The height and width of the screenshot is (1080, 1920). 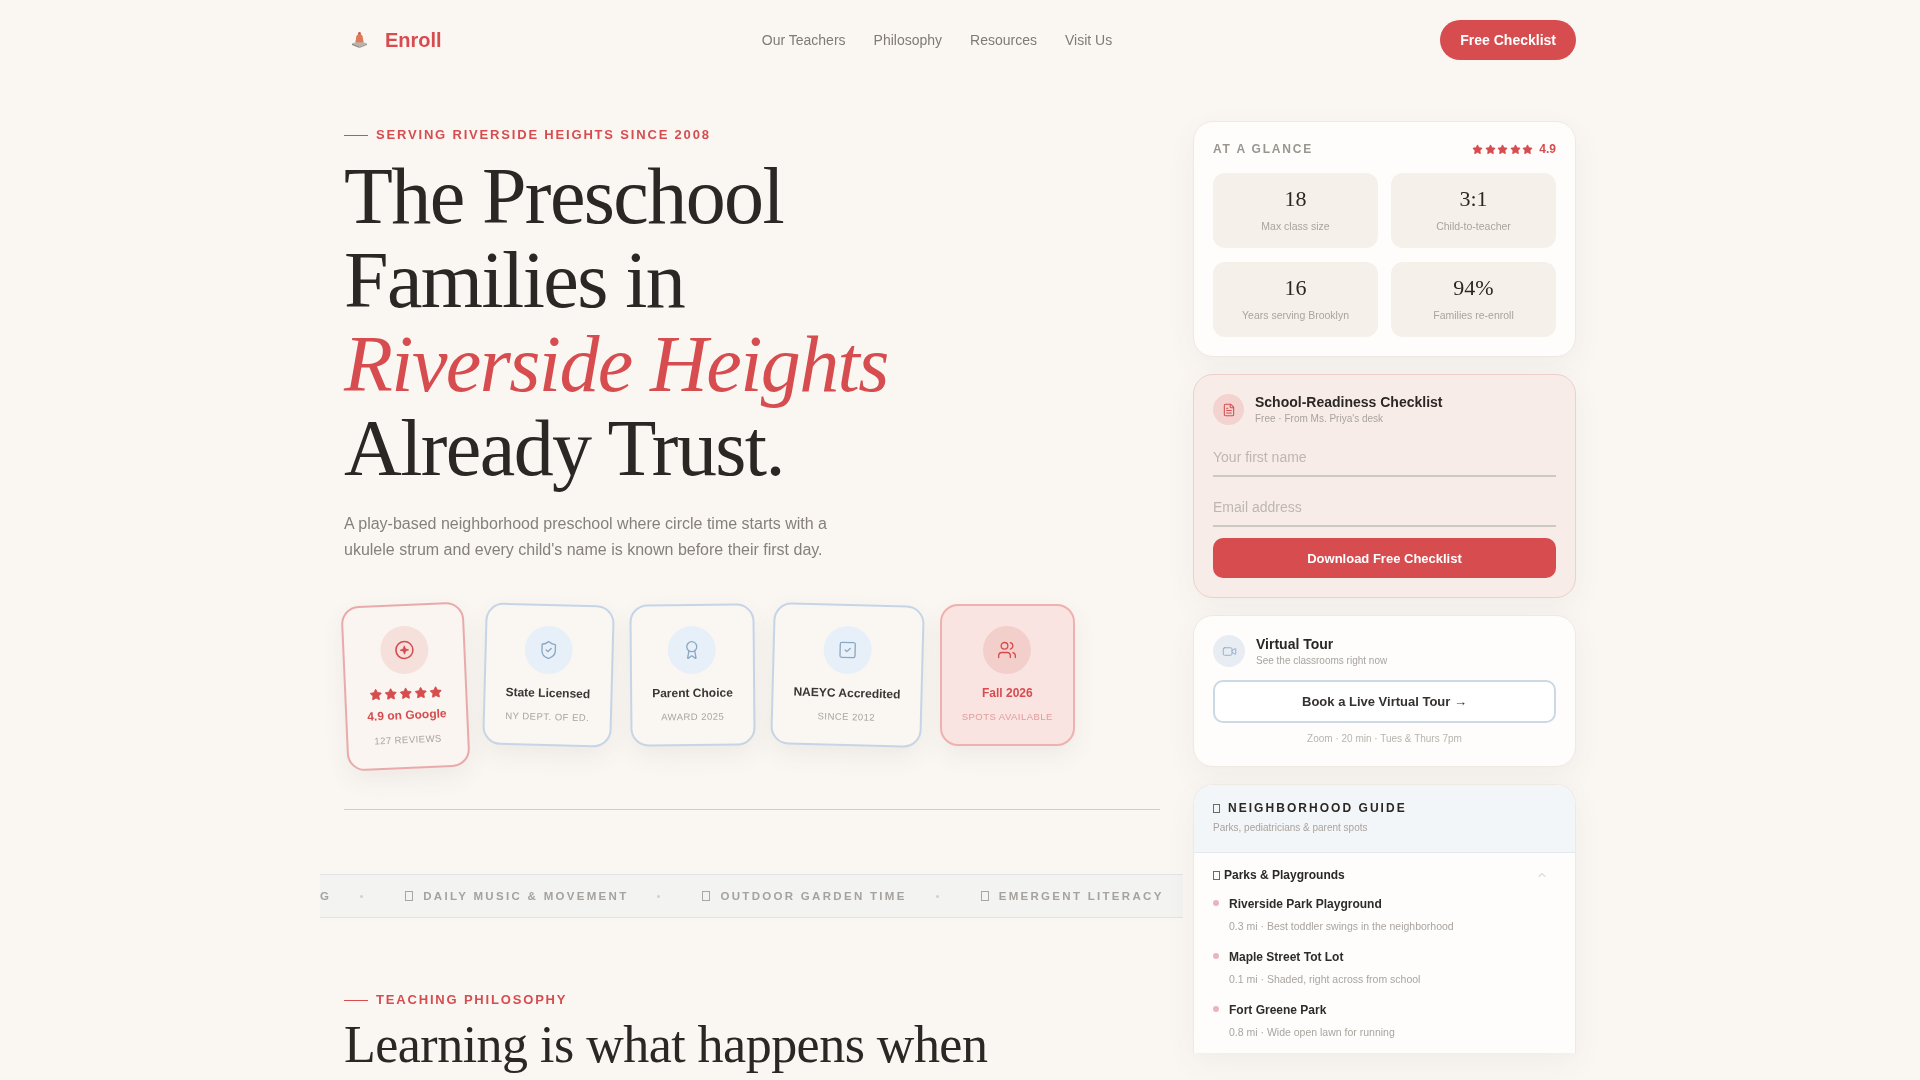 What do you see at coordinates (1473, 315) in the screenshot?
I see `stat-label: Families re-enroll` at bounding box center [1473, 315].